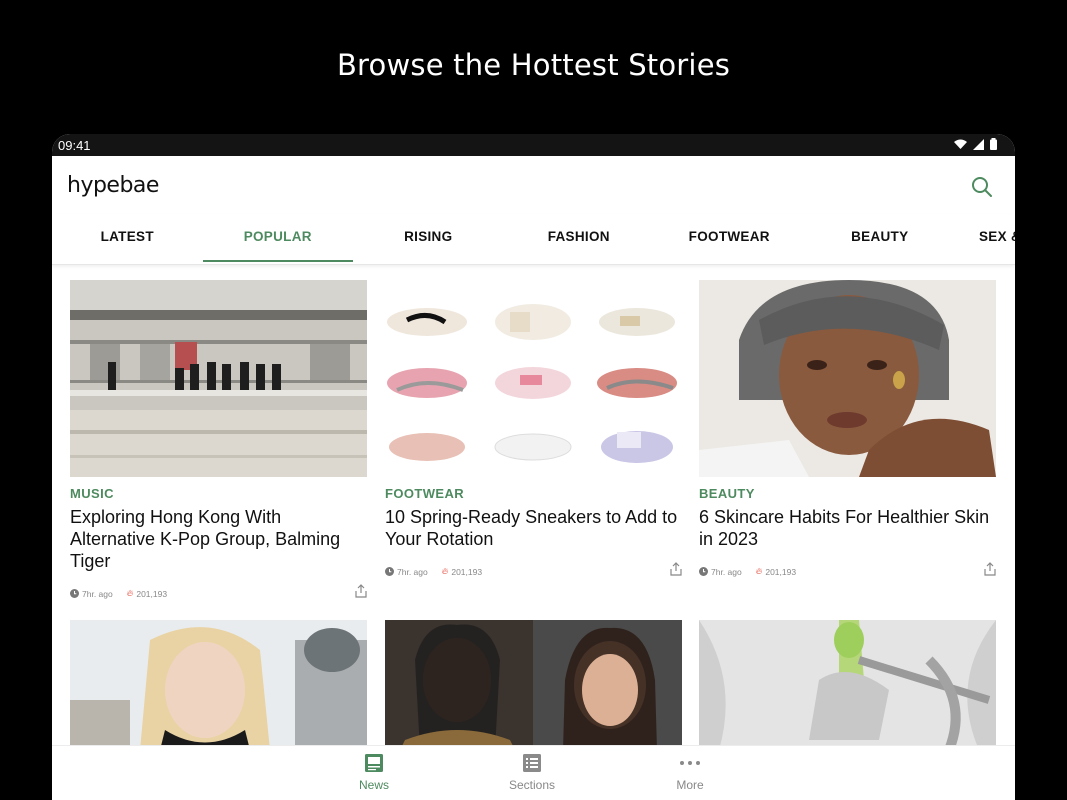 This screenshot has width=1067, height=800. I want to click on search-icon, so click(982, 187).